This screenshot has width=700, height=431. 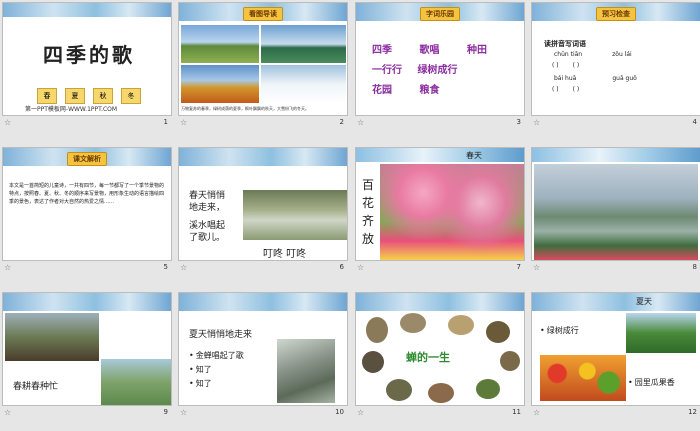 I want to click on slide-number: 8, so click(x=694, y=267).